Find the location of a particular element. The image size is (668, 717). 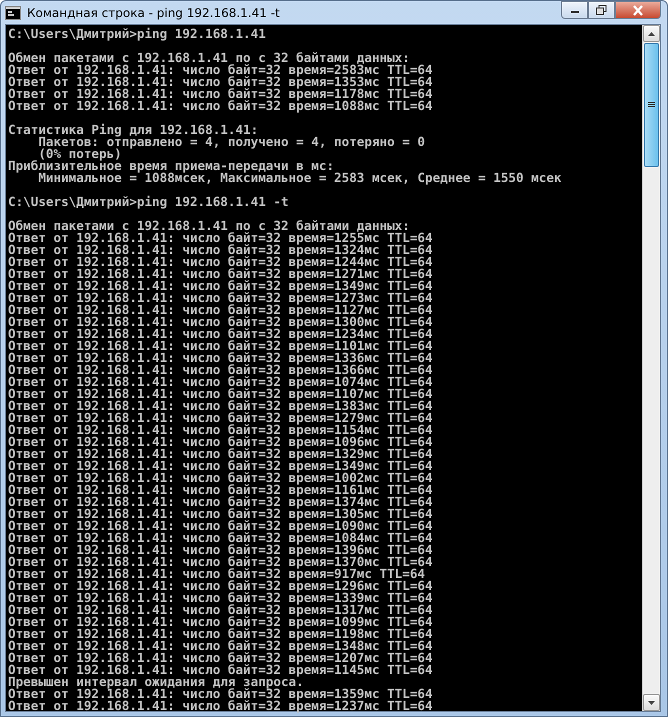

restore-icon is located at coordinates (601, 10).